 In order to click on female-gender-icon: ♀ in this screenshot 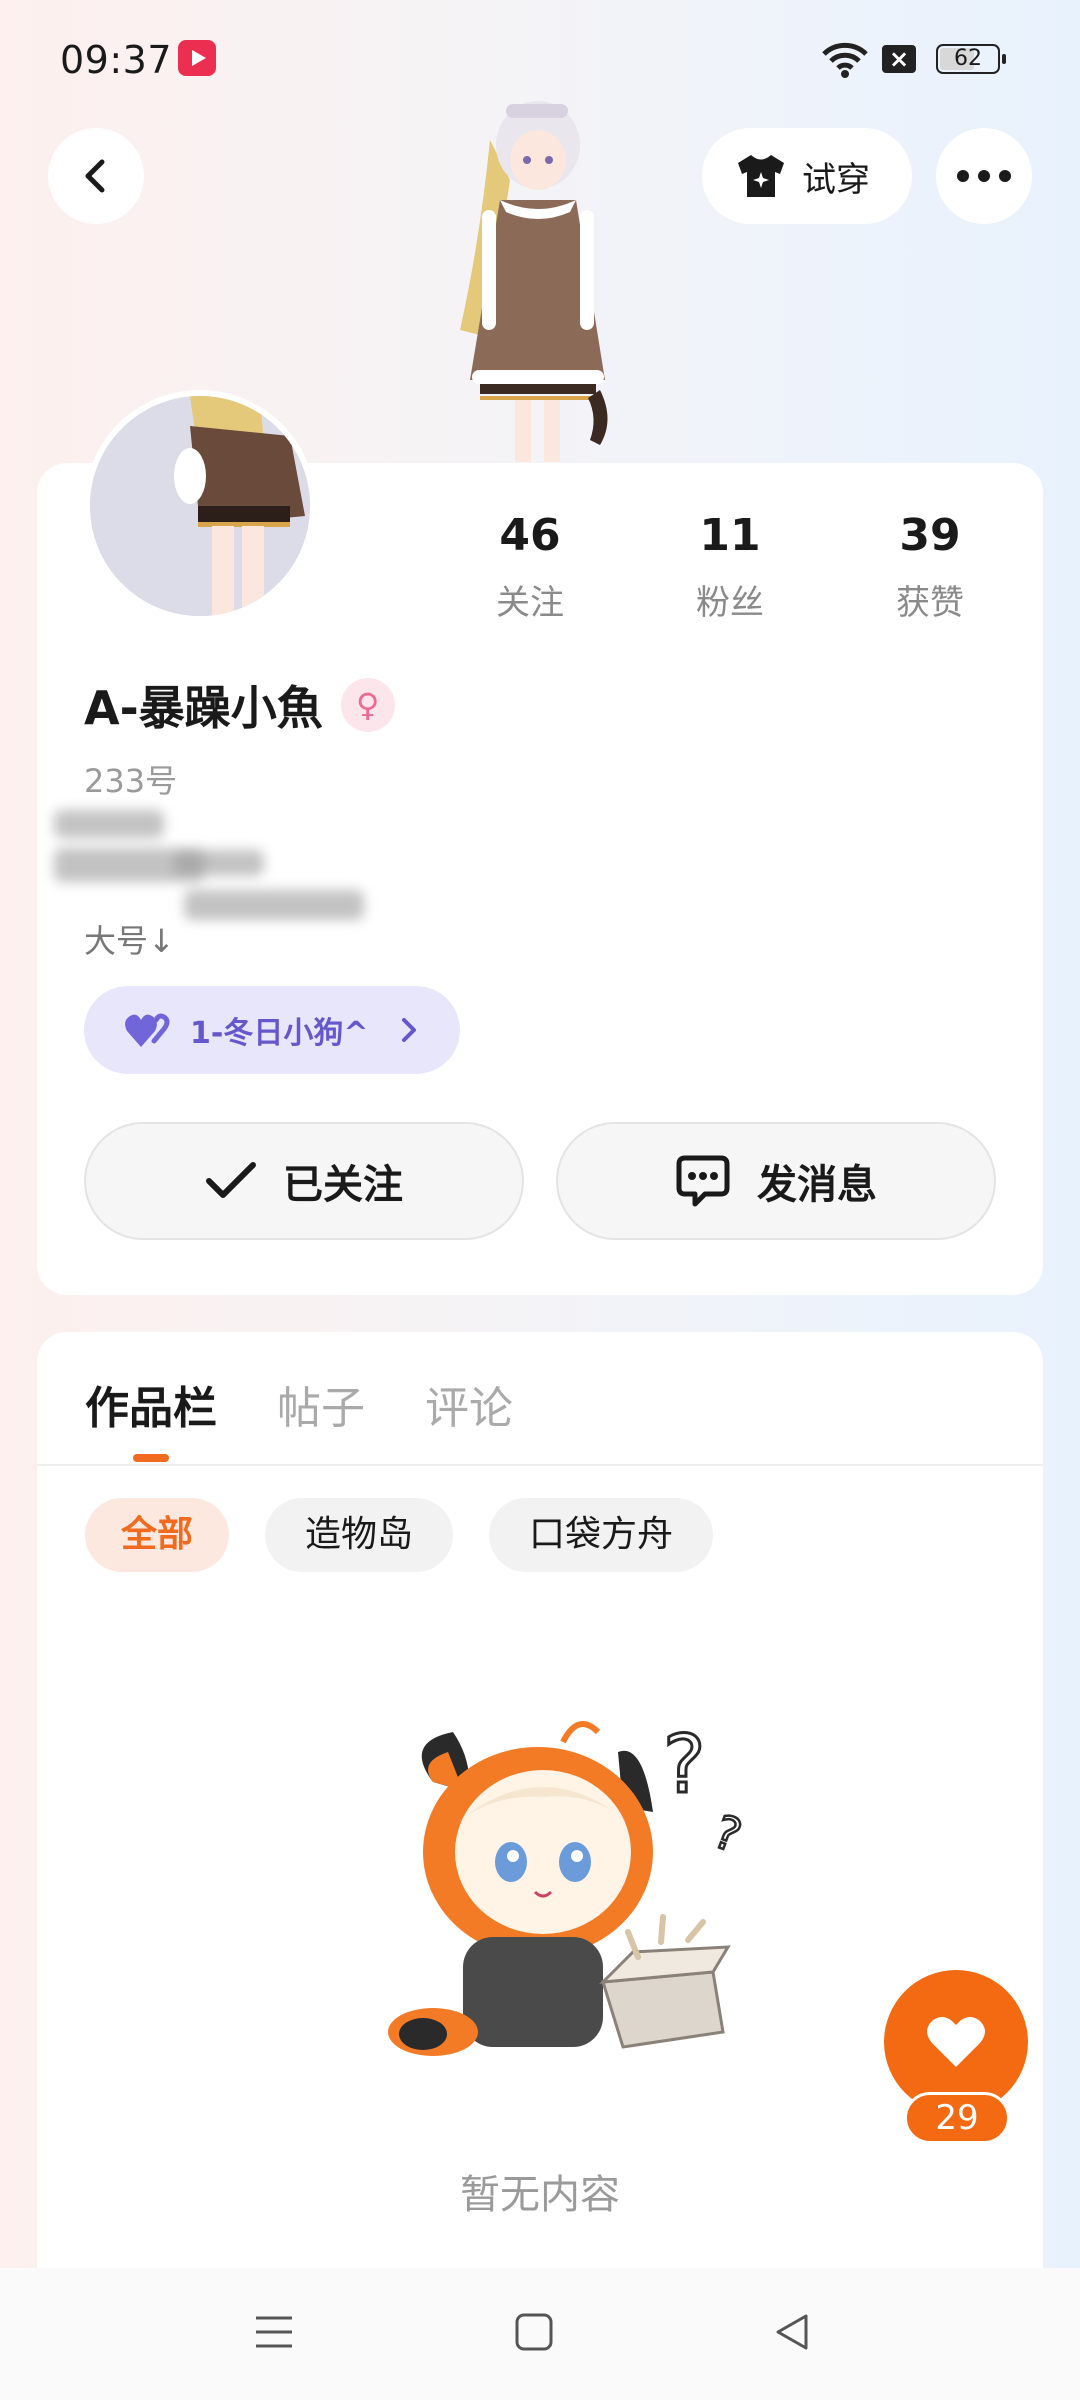, I will do `click(367, 705)`.